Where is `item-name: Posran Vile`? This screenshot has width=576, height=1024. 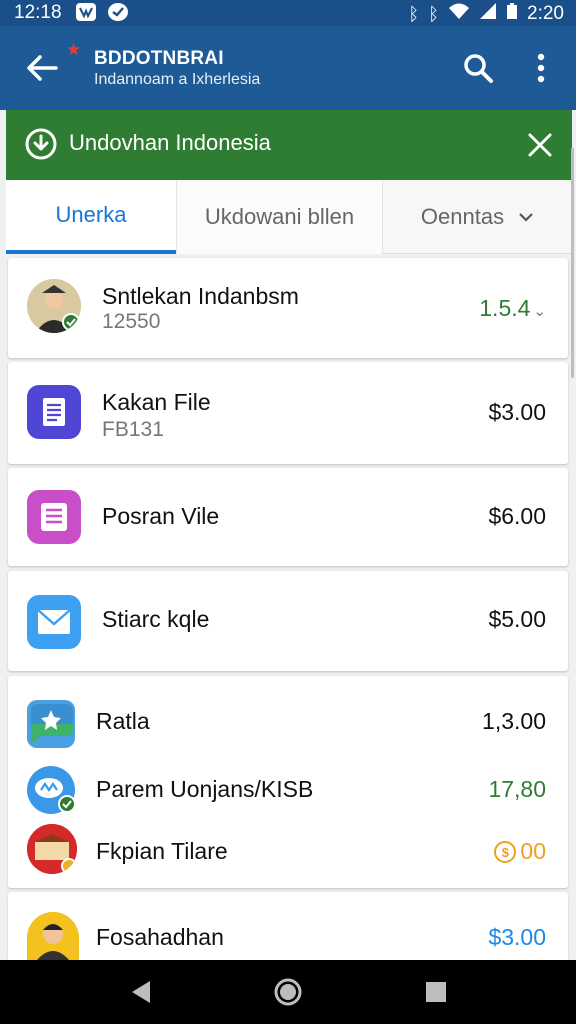 item-name: Posran Vile is located at coordinates (161, 516).